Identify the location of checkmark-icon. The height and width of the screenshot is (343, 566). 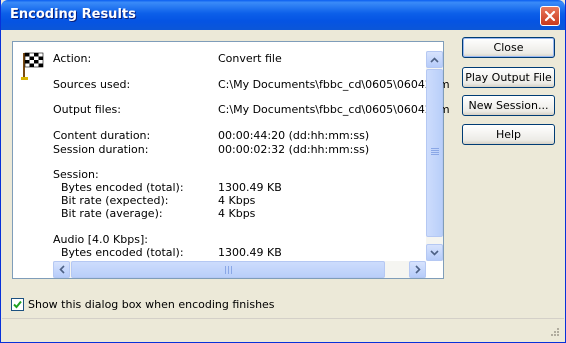
(17, 304).